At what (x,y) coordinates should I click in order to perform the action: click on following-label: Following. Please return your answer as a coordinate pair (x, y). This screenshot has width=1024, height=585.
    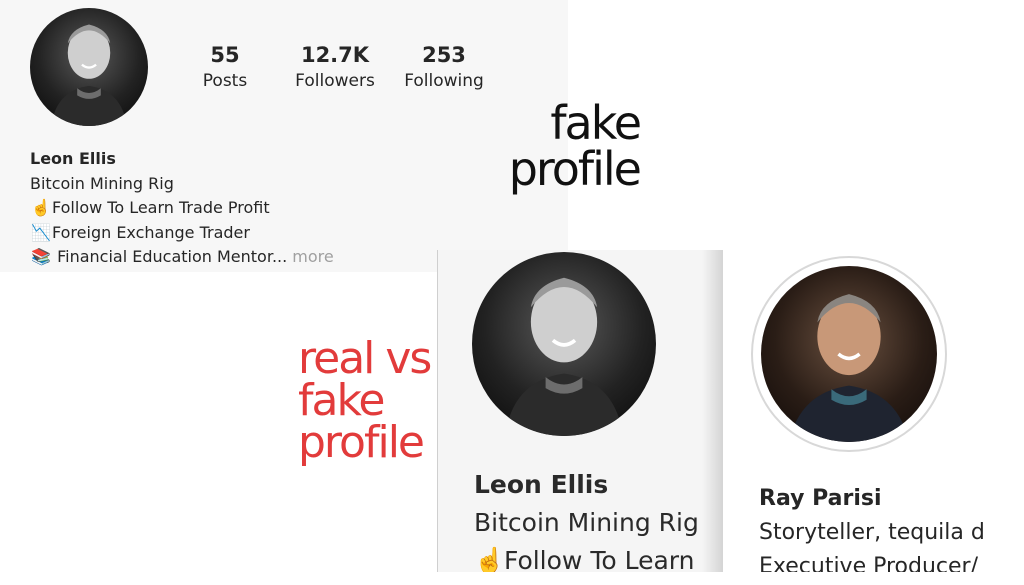
    Looking at the image, I should click on (444, 81).